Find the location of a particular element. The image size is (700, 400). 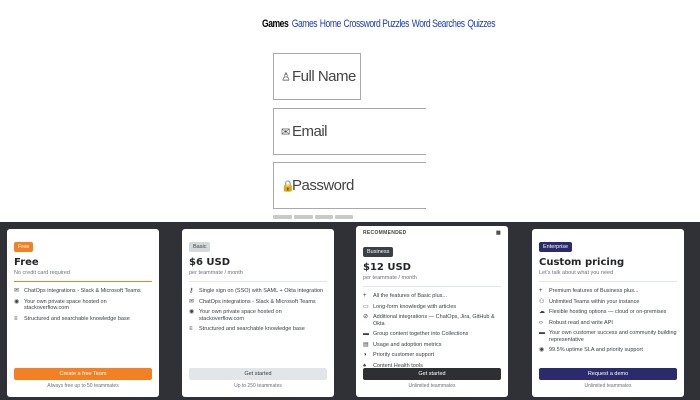

feature-item: ◑ Priority customer support is located at coordinates (432, 355).